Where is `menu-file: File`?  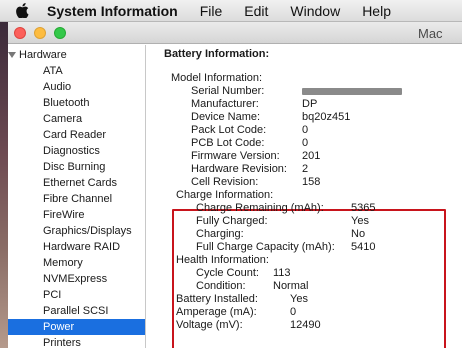 menu-file: File is located at coordinates (211, 11).